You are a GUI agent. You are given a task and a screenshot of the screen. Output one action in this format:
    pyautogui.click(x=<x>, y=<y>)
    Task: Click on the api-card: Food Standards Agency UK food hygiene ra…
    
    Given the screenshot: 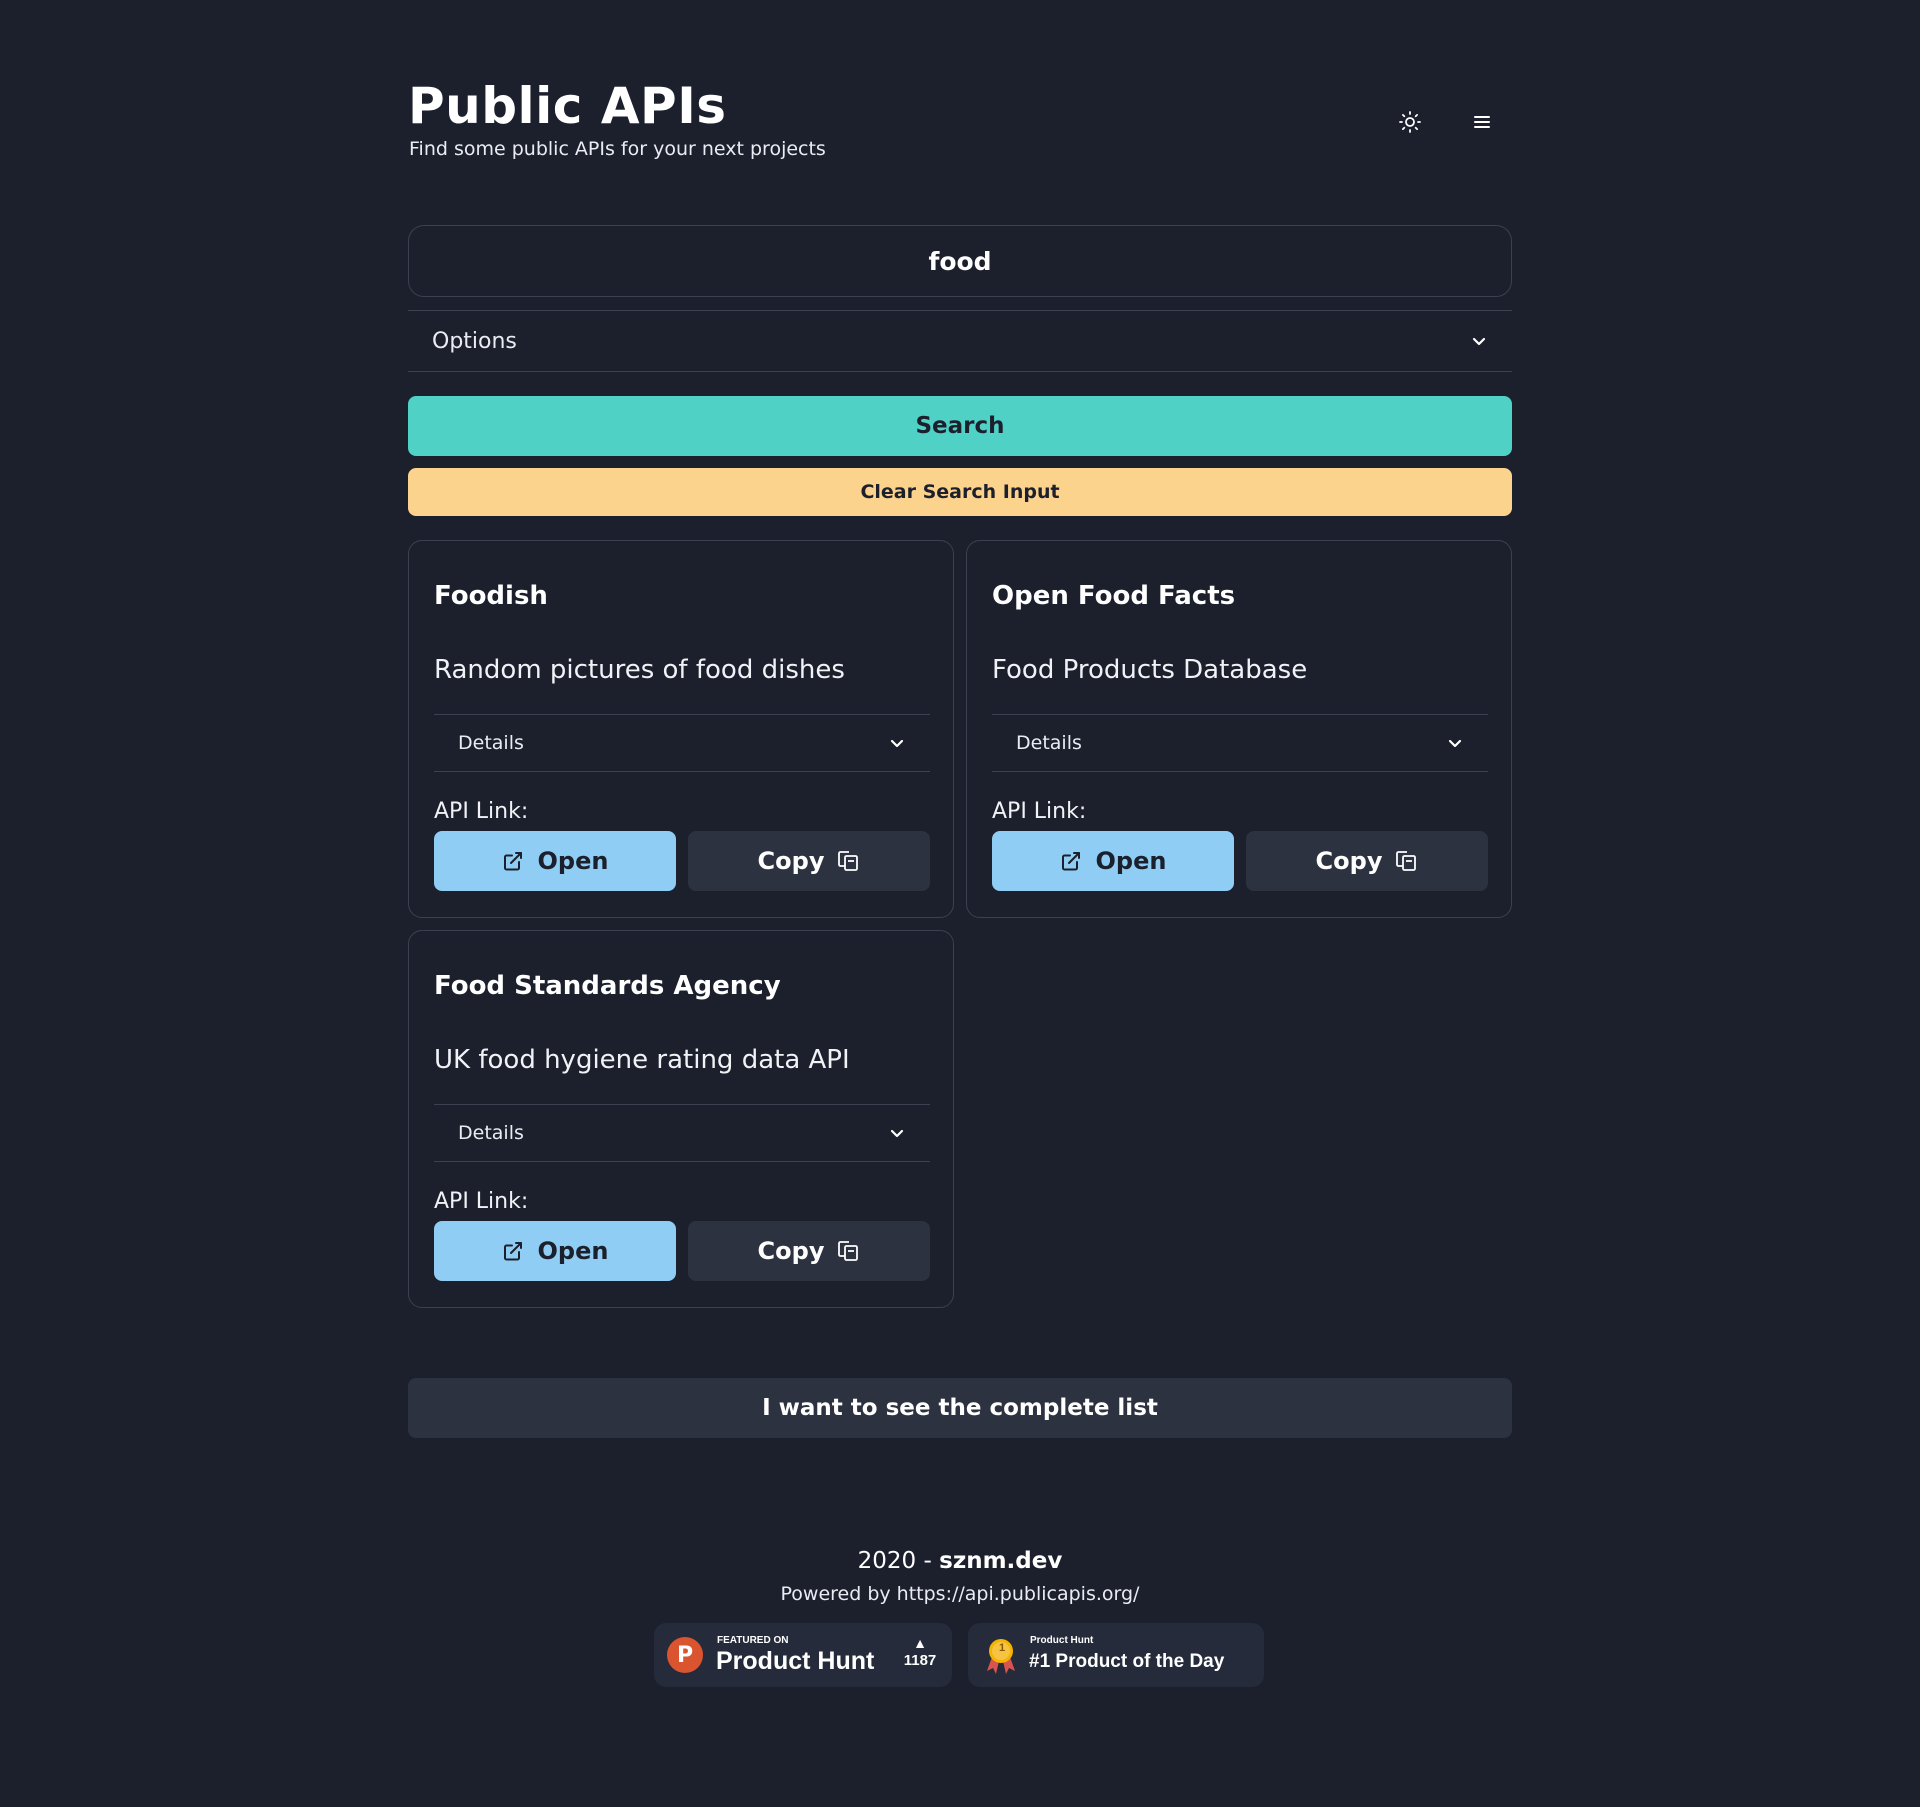 What is the action you would take?
    pyautogui.click(x=681, y=1119)
    